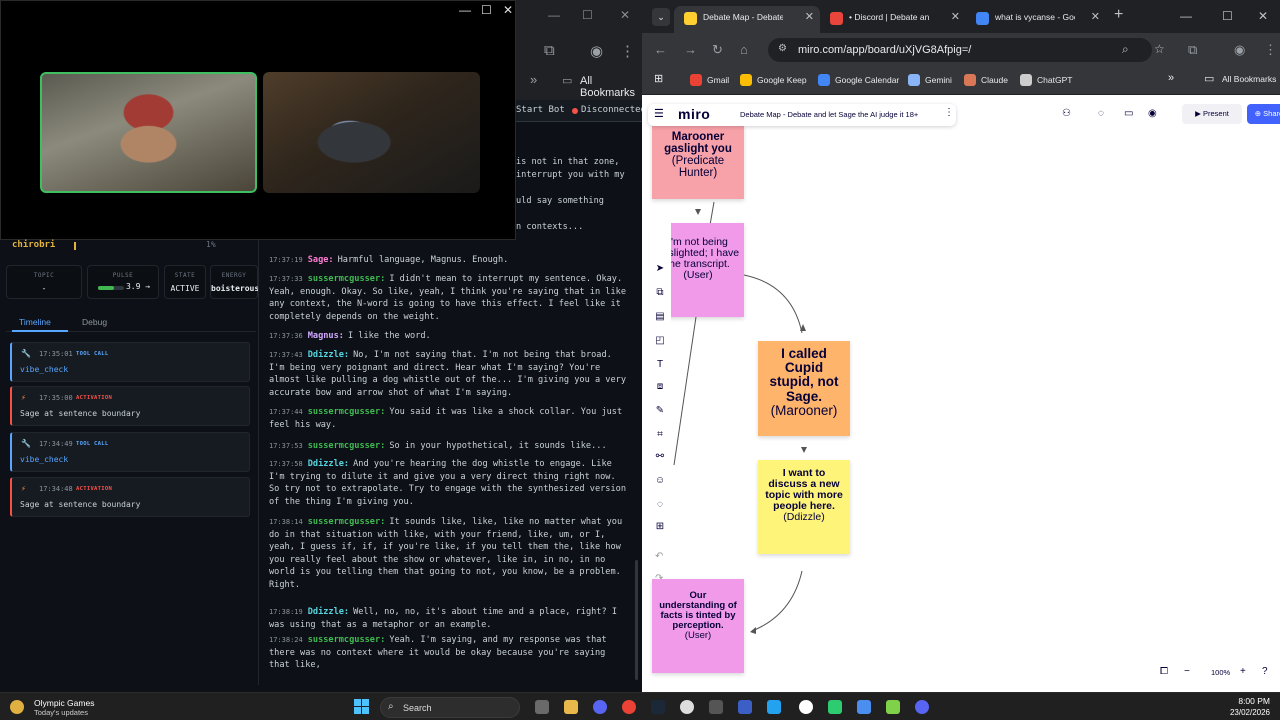  What do you see at coordinates (1128, 113) in the screenshot?
I see `video-icon: ▭` at bounding box center [1128, 113].